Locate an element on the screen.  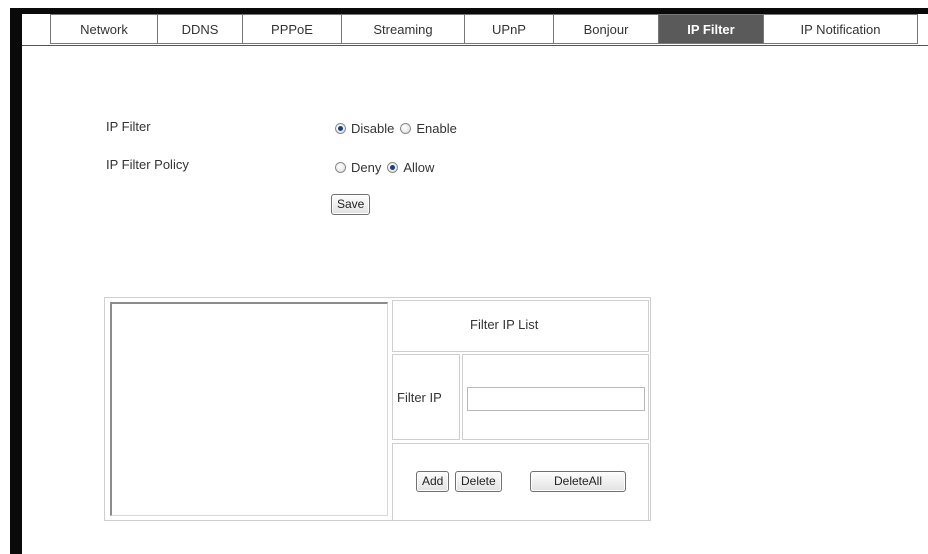
ip-filter-disable-label: Disable is located at coordinates (373, 128).